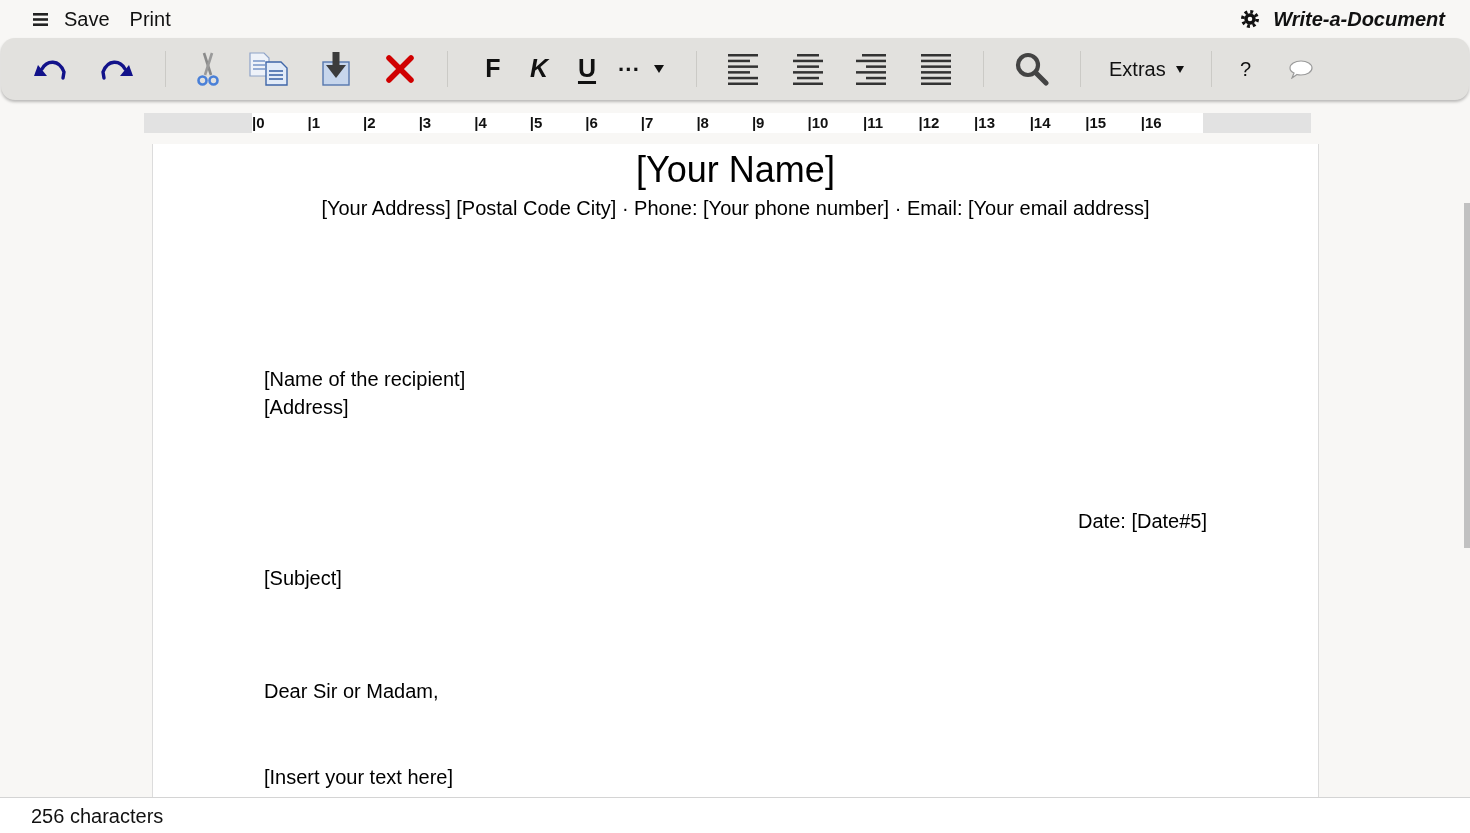  Describe the element at coordinates (303, 578) in the screenshot. I see `subject-line: [Subject]` at that location.